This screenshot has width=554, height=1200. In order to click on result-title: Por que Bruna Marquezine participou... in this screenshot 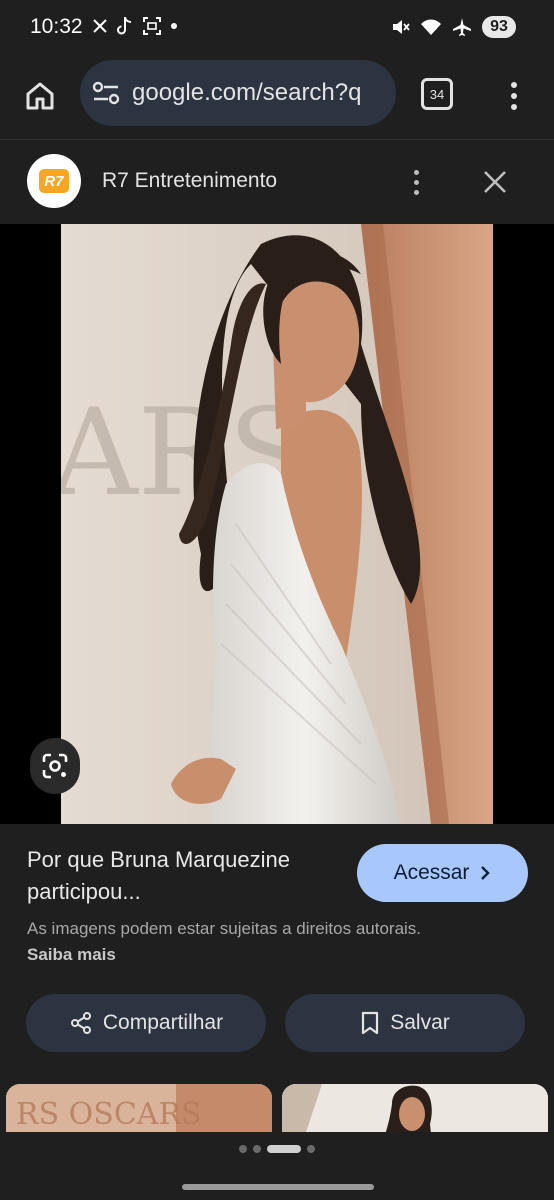, I will do `click(187, 876)`.